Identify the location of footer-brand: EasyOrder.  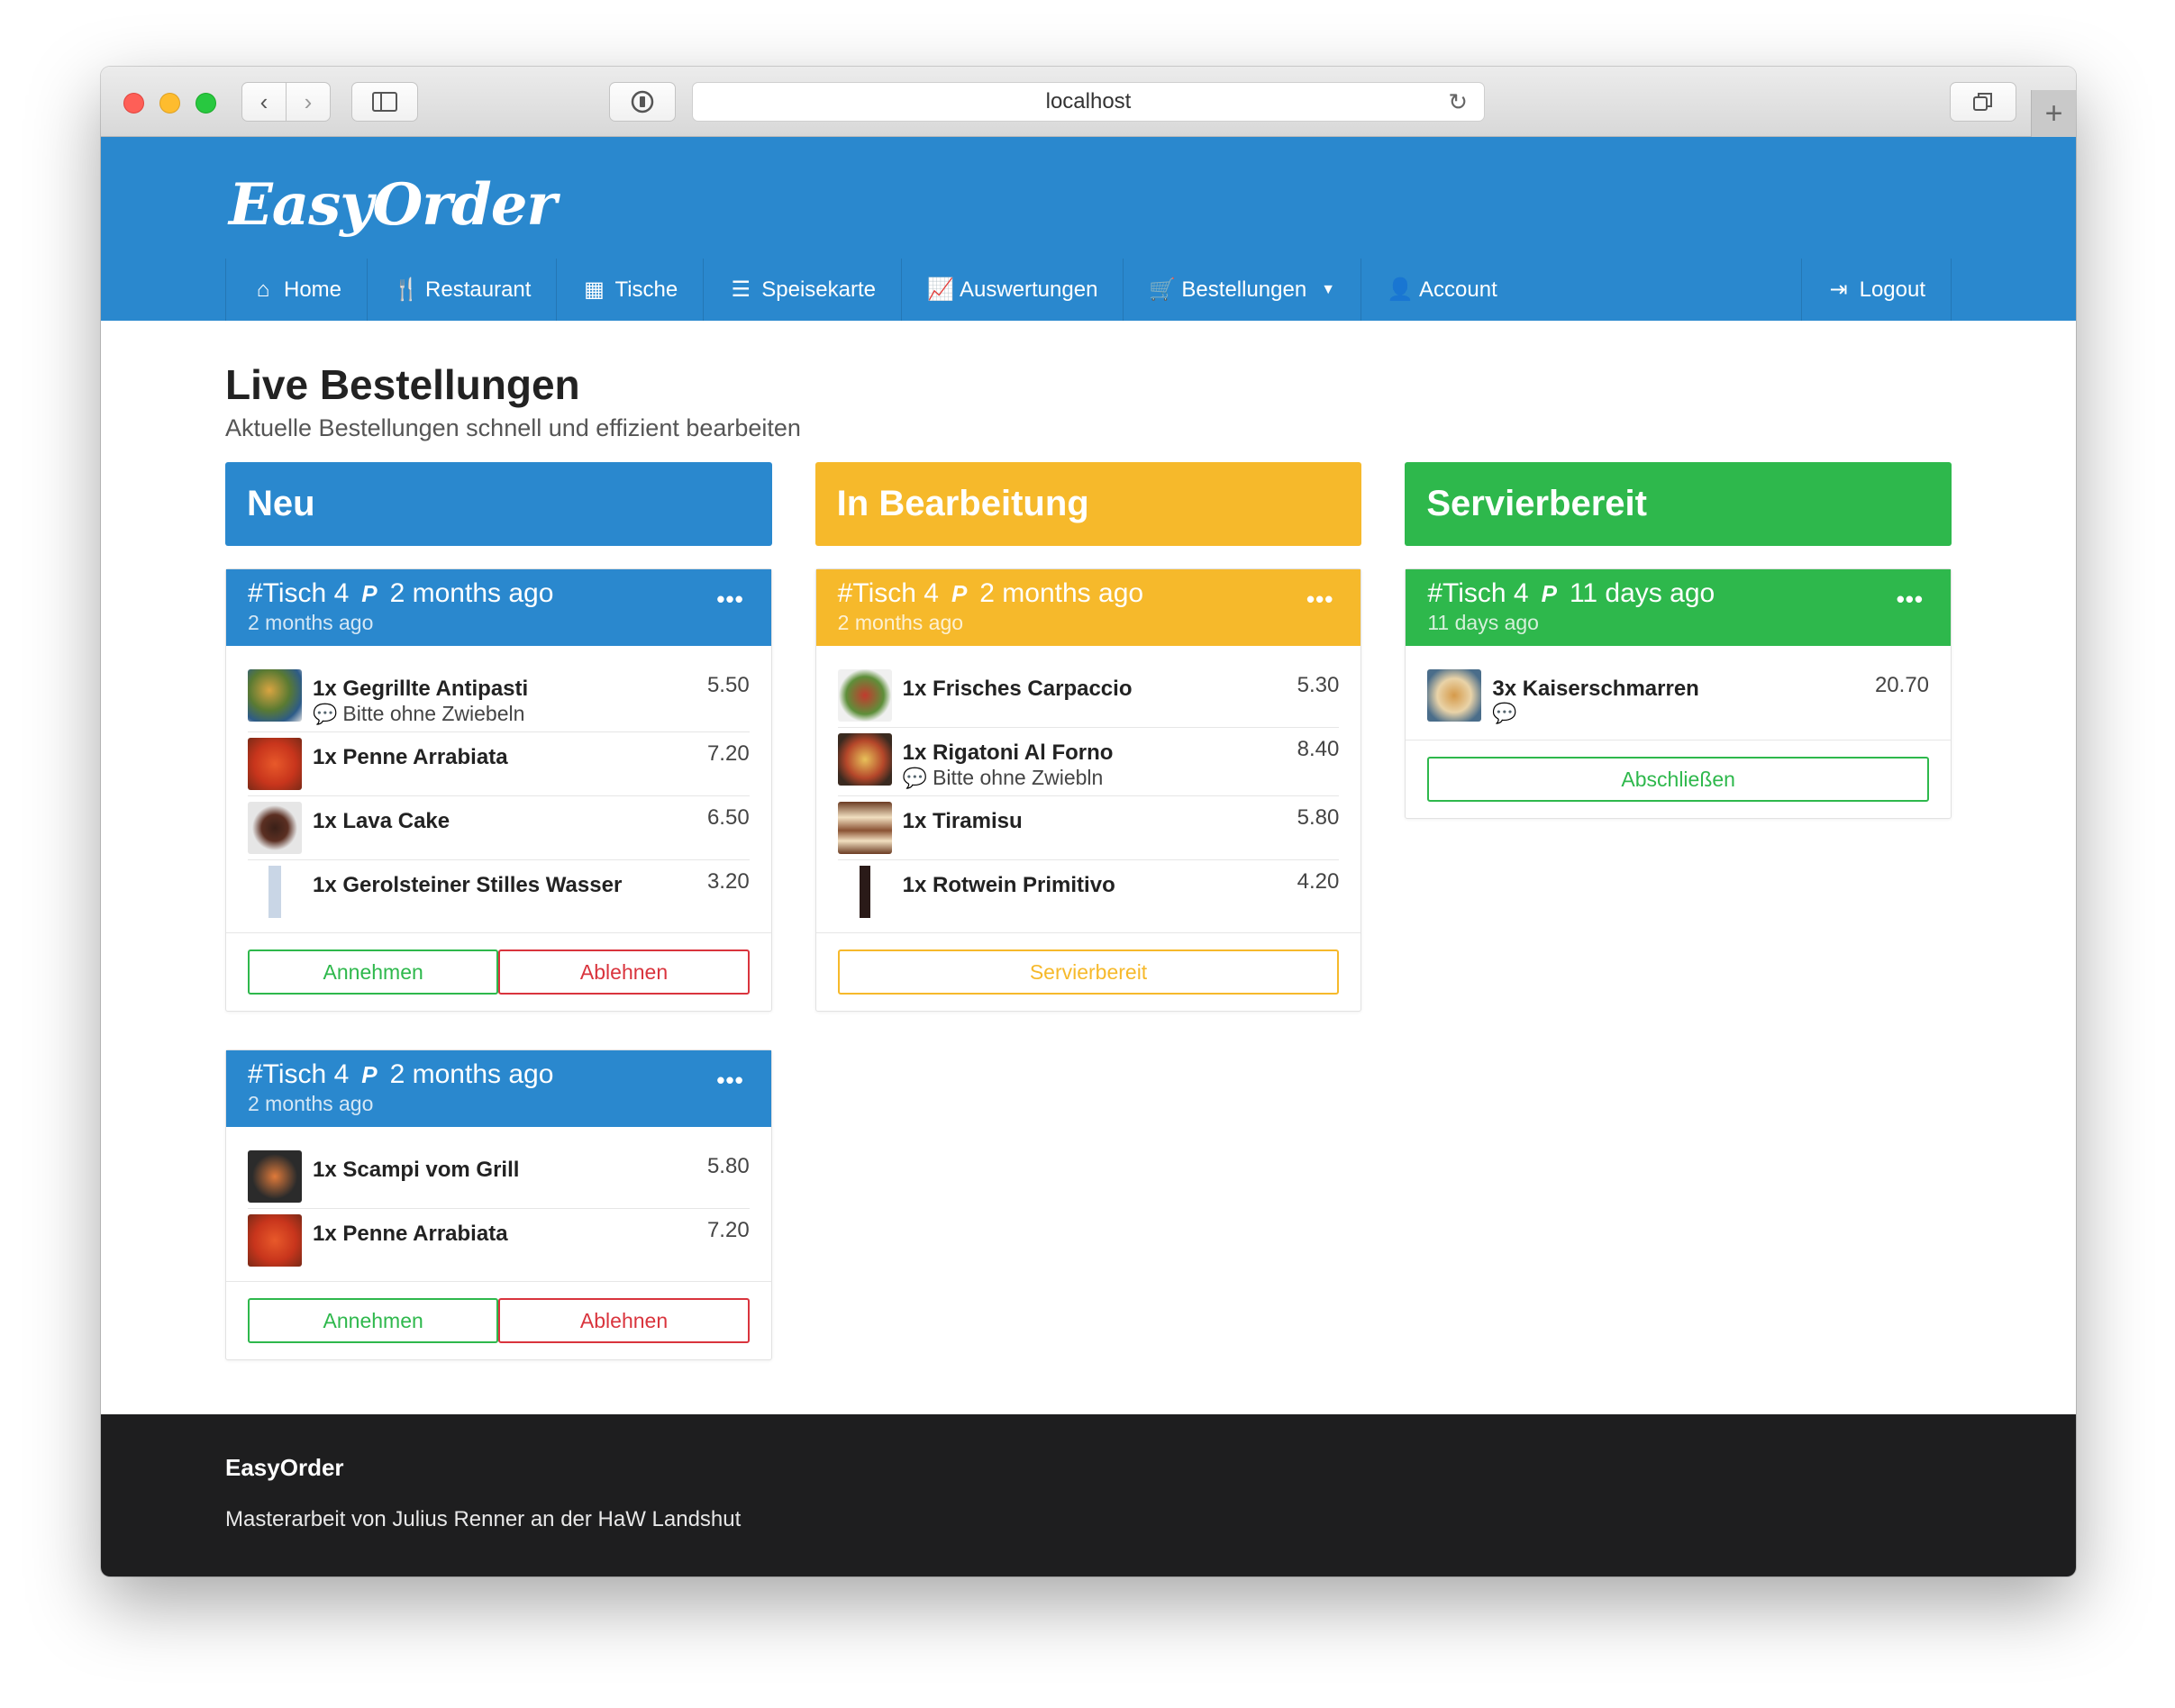
(284, 1467).